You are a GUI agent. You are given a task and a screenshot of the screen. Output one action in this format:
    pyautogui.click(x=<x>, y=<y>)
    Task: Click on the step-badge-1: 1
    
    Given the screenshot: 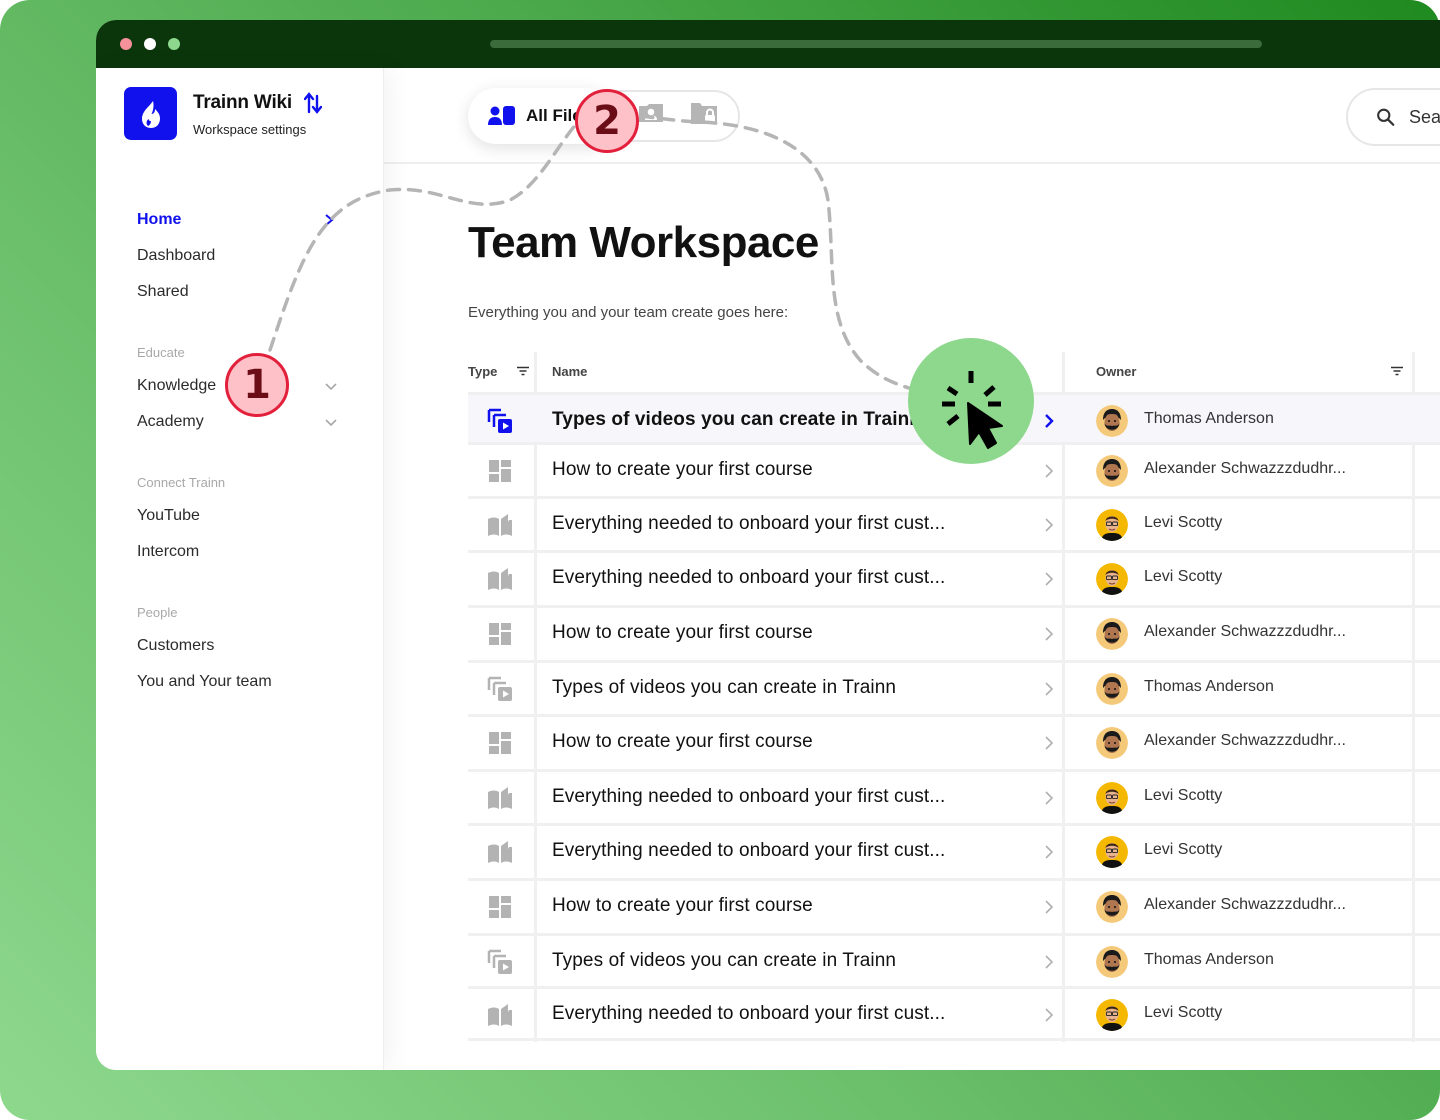 What is the action you would take?
    pyautogui.click(x=257, y=385)
    